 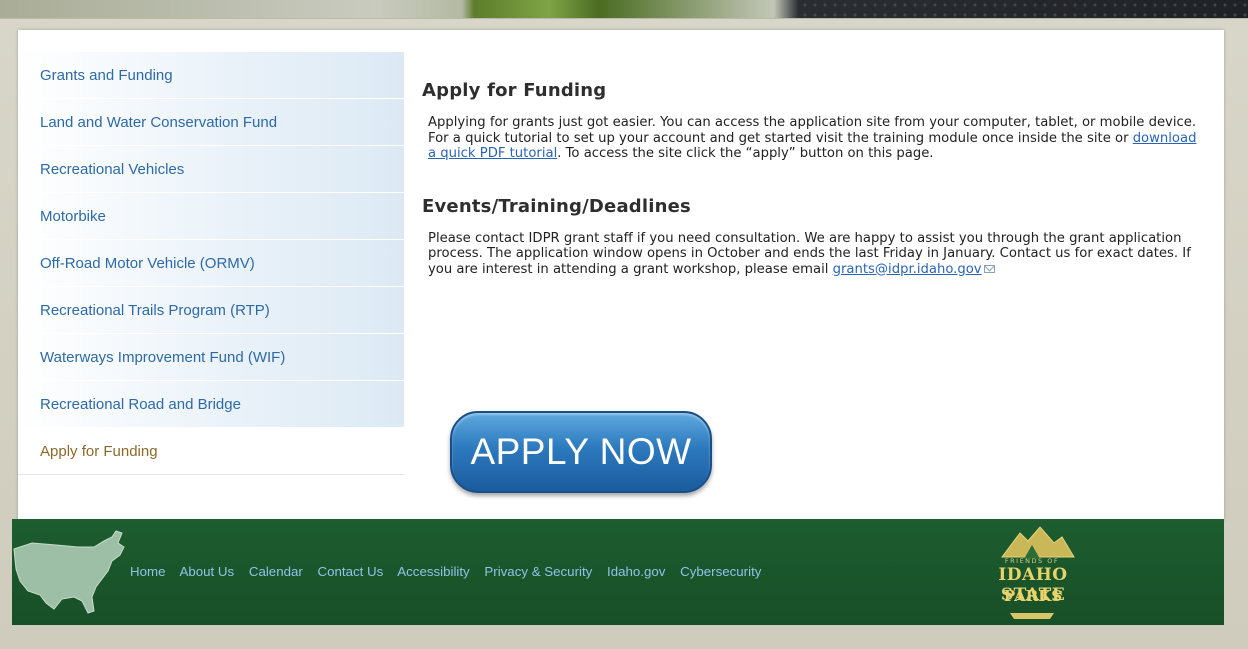 What do you see at coordinates (155, 310) in the screenshot?
I see `sidebar-item-label: Recreational Trails Program (RTP)` at bounding box center [155, 310].